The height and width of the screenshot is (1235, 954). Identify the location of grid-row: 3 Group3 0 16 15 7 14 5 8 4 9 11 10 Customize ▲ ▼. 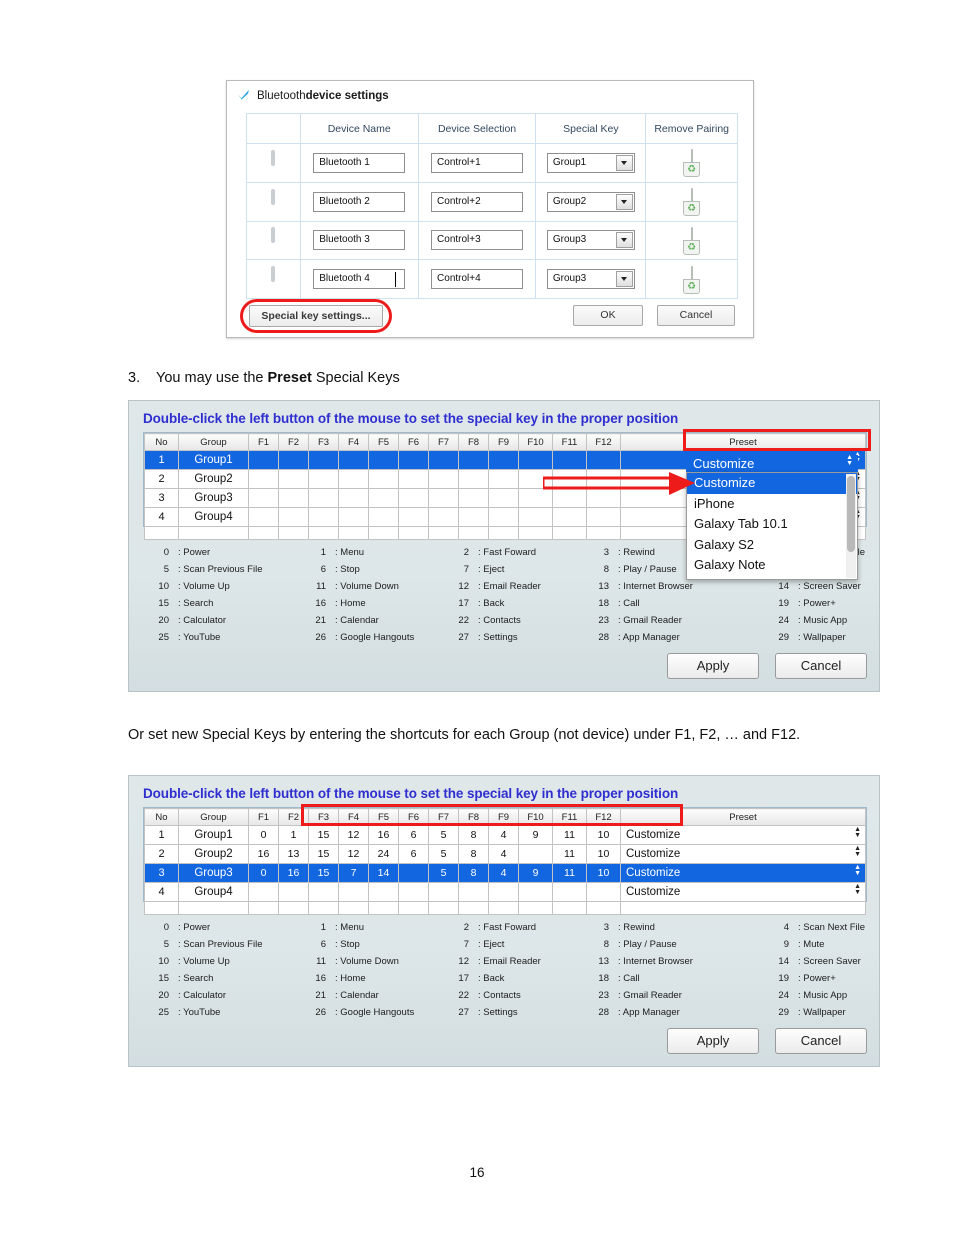
(505, 873).